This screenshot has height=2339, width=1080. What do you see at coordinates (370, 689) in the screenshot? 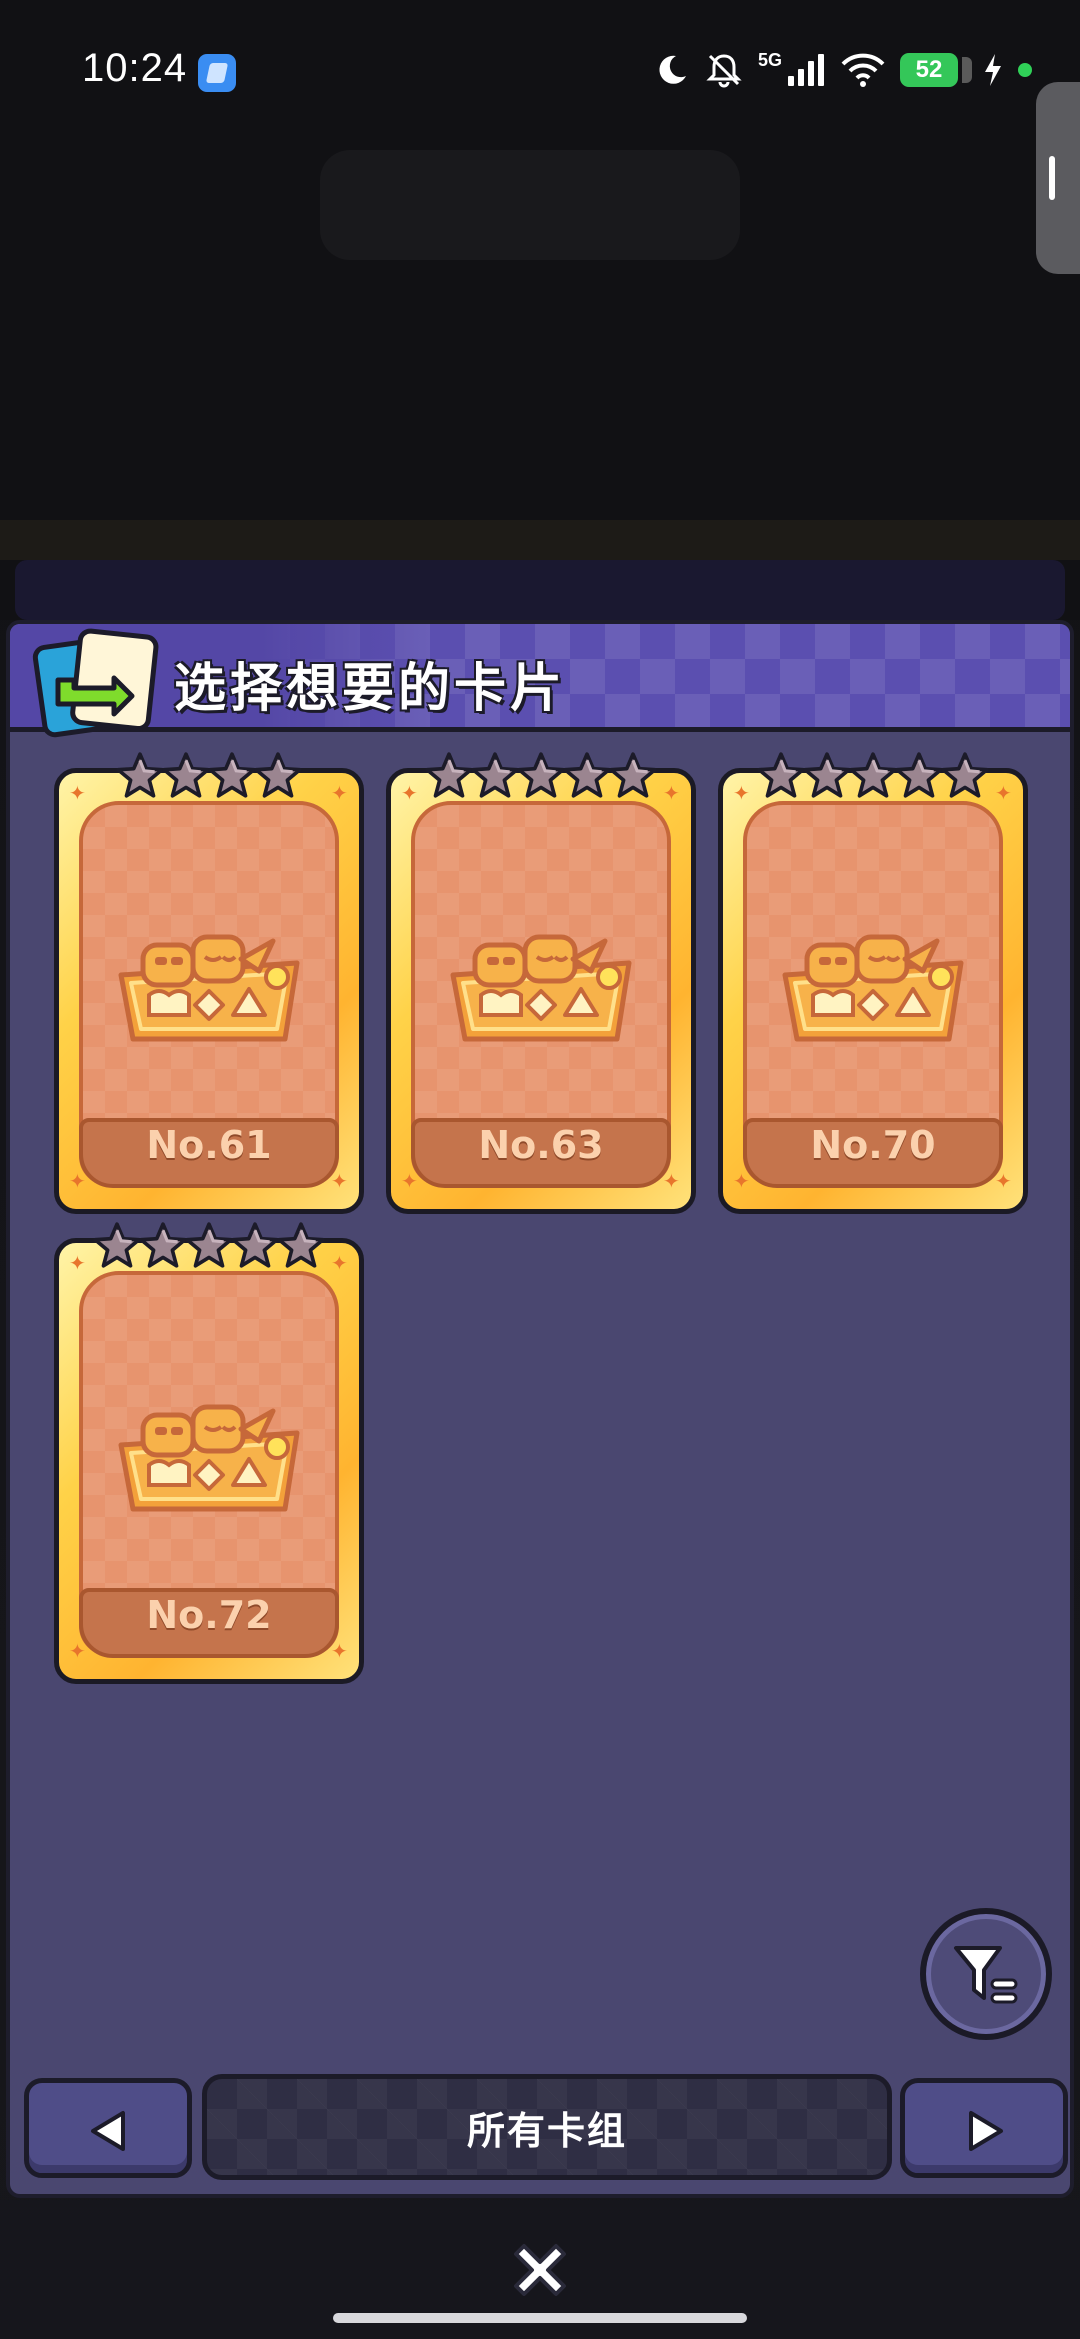
I see `panel-title: 选择想要的卡片` at bounding box center [370, 689].